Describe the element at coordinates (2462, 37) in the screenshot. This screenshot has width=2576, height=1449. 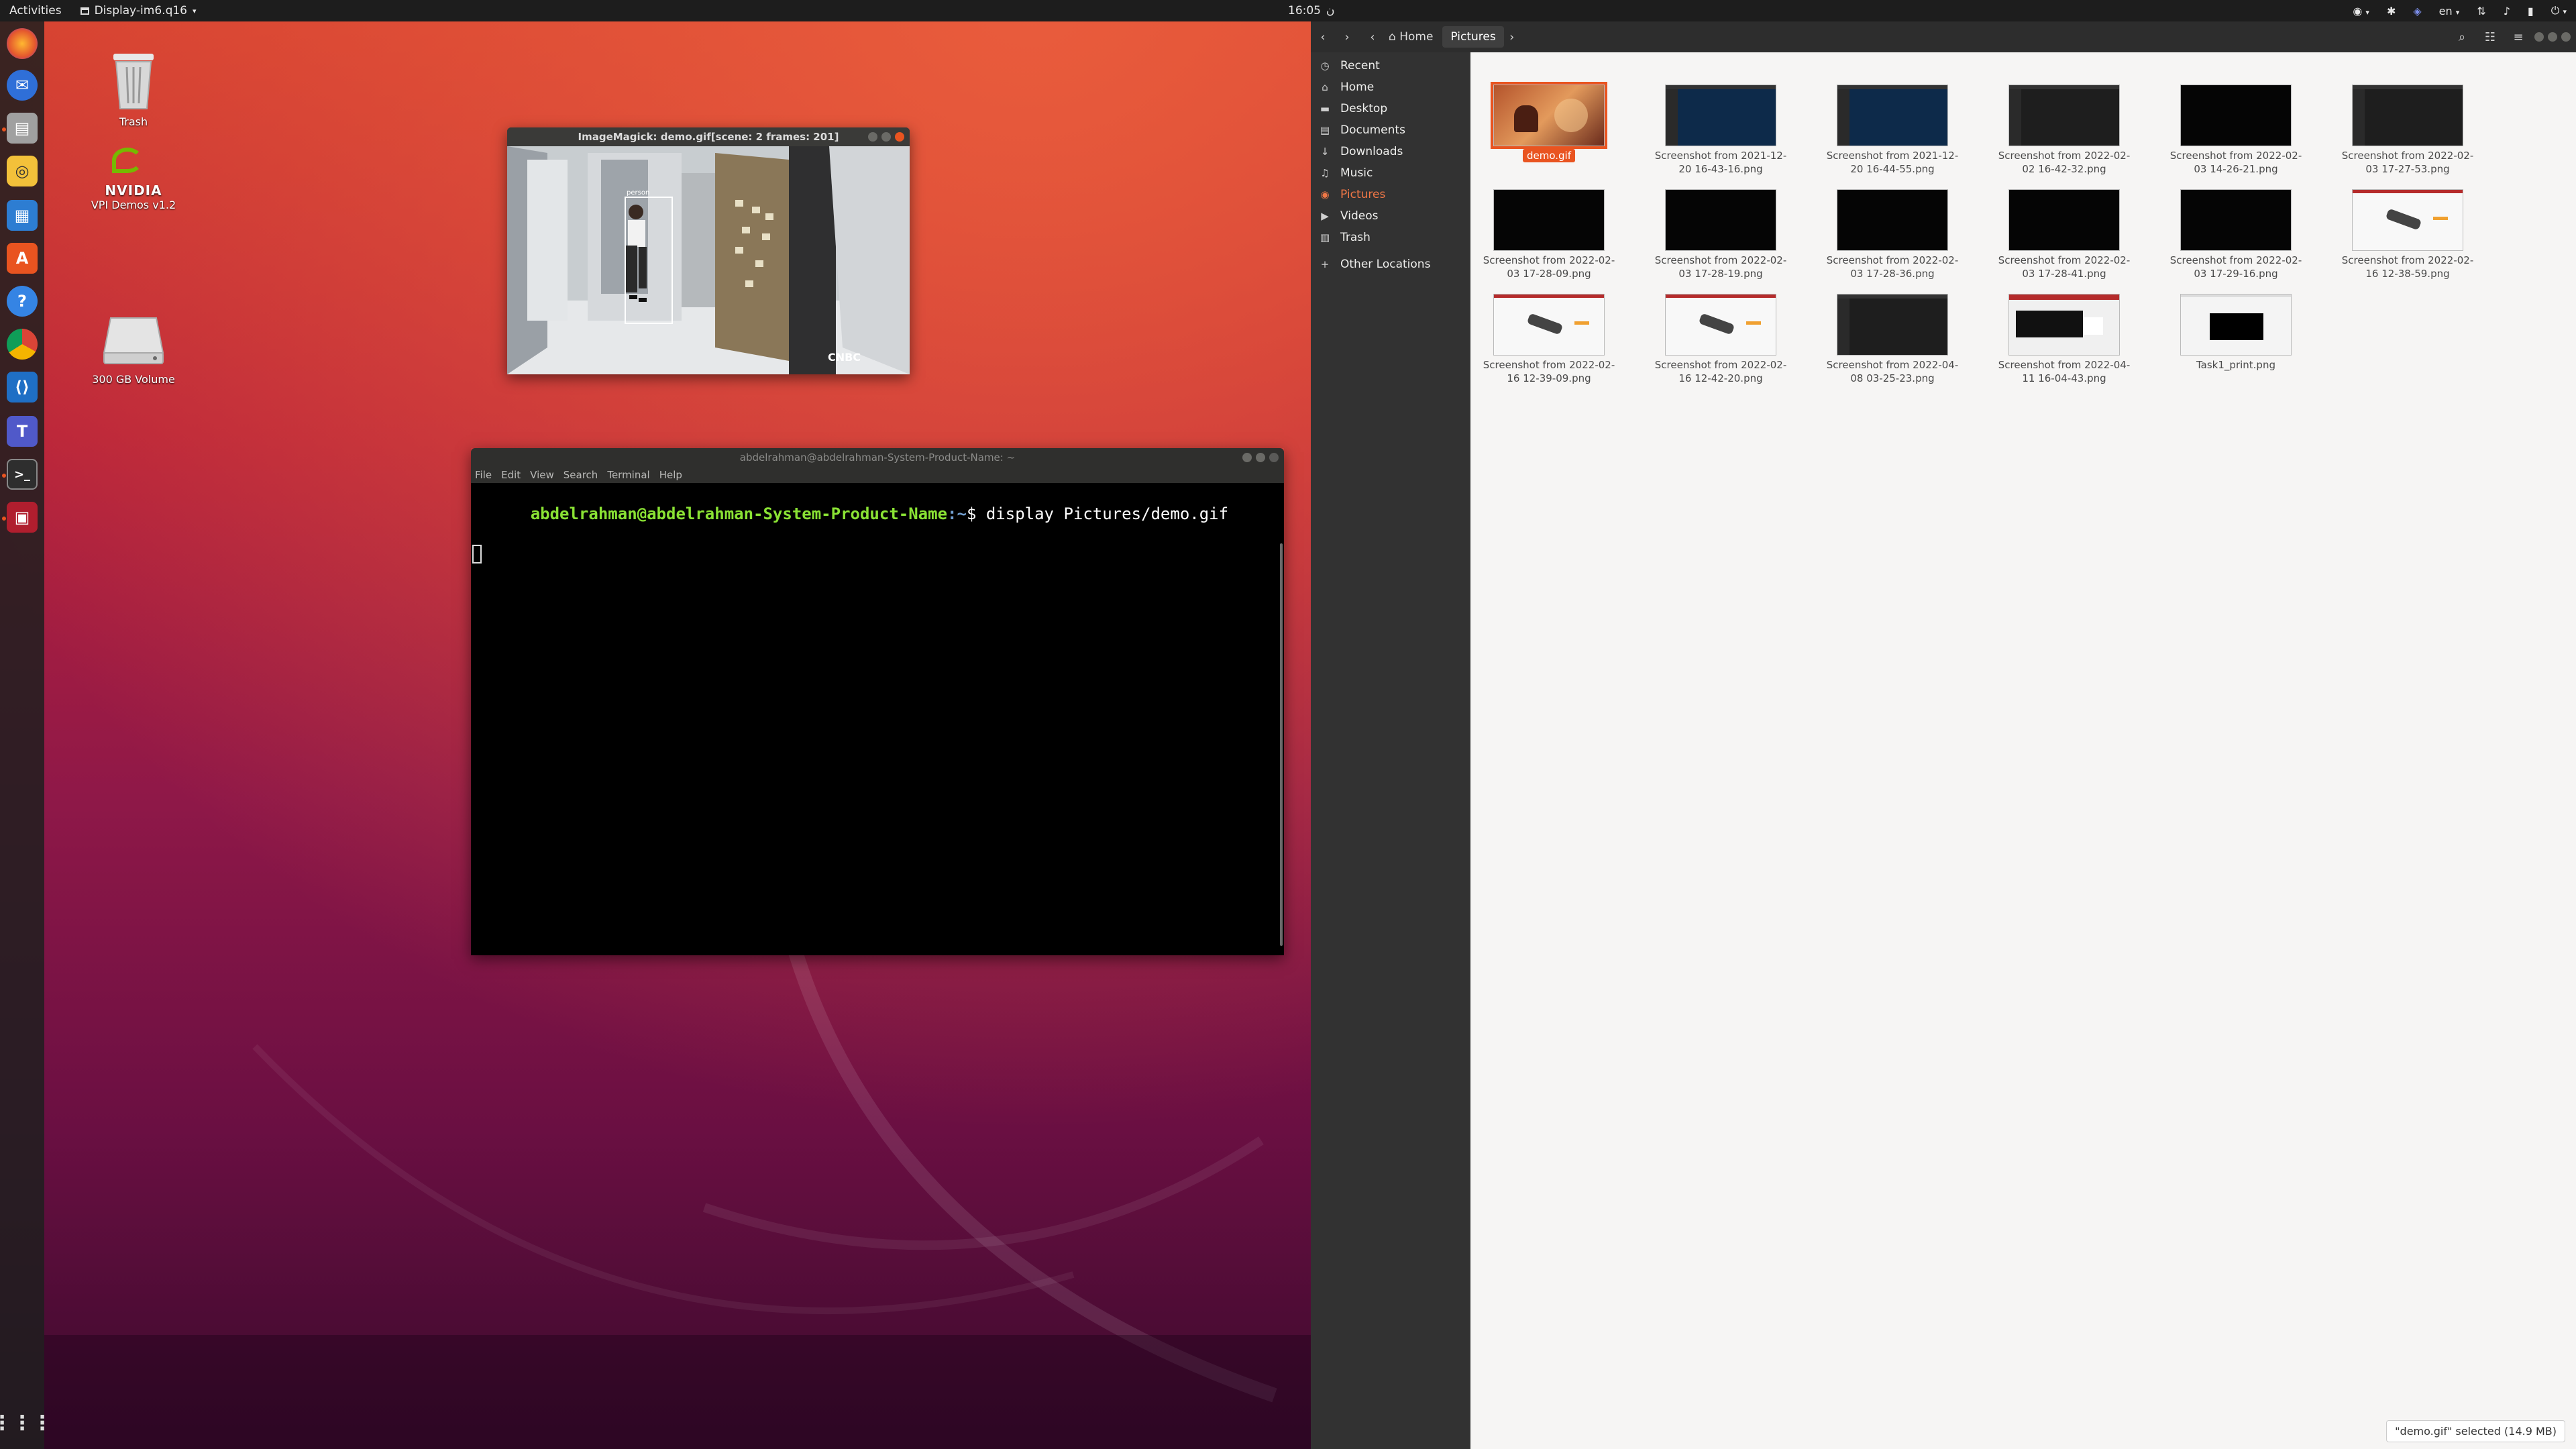
I see `search-icon: ⌕` at that location.